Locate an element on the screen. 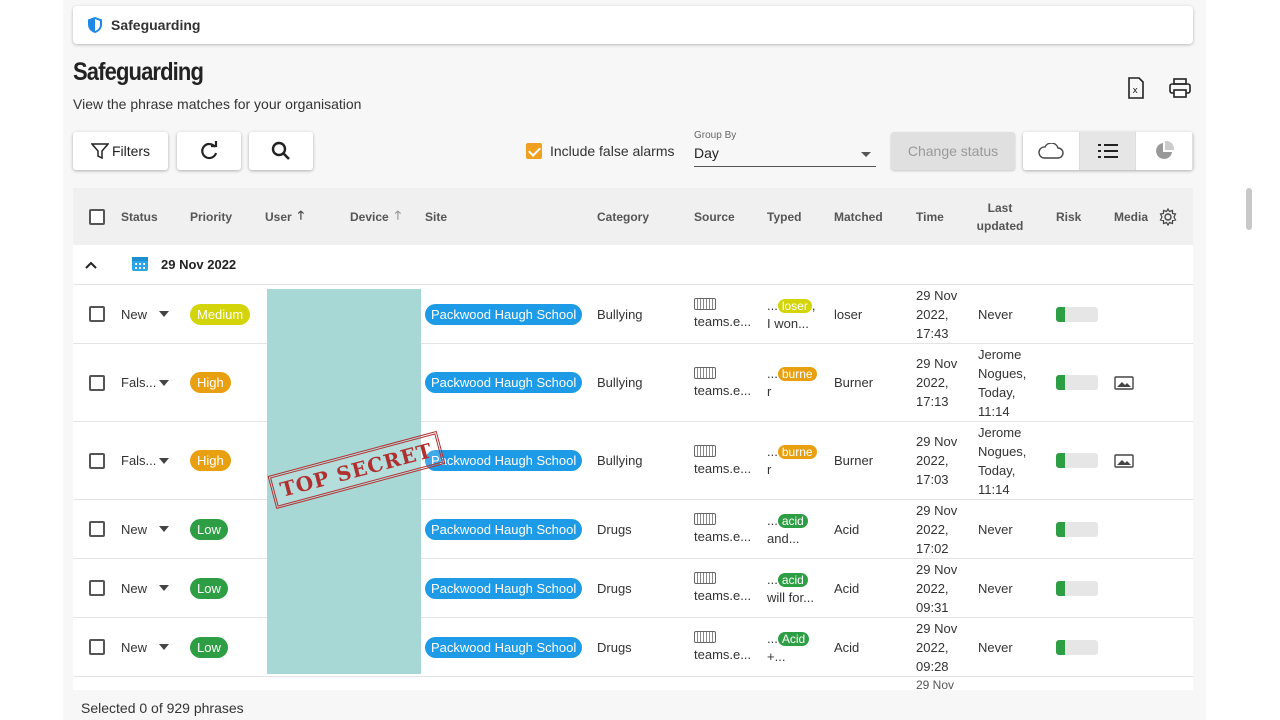  col-category: Category is located at coordinates (623, 216).